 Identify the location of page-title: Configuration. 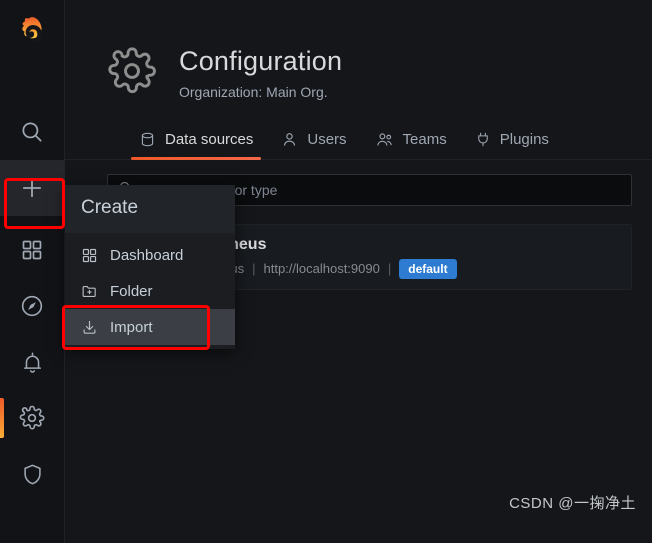
(261, 61).